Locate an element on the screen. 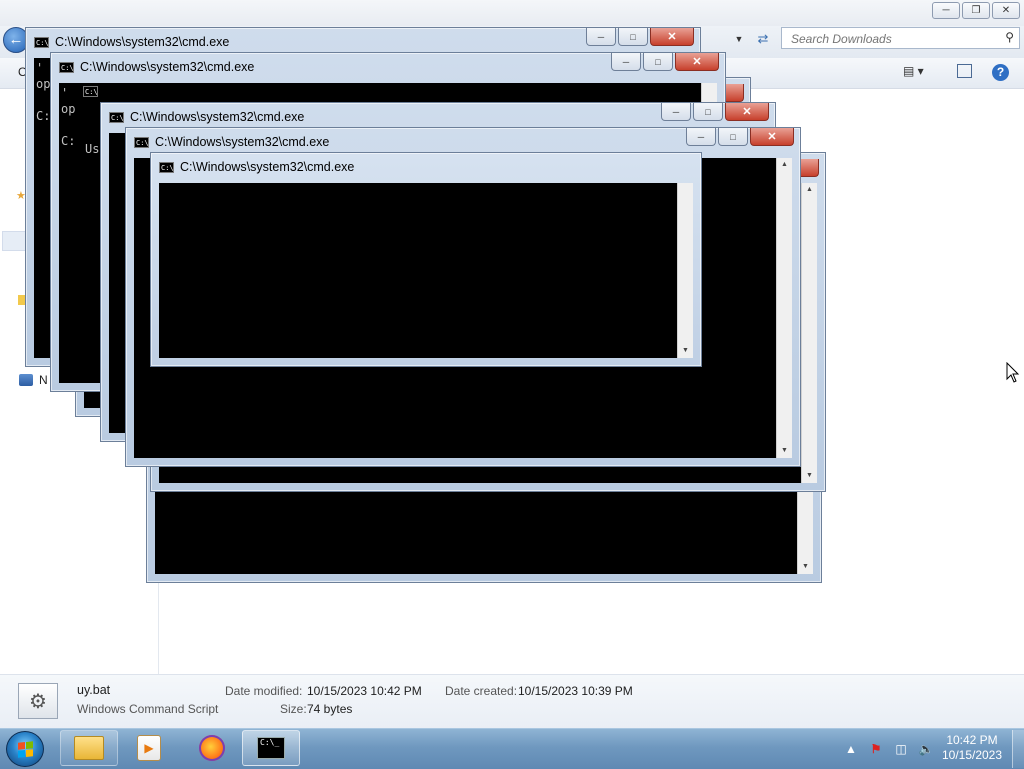 The image size is (1024, 769). command-prompt-icon: C:\_ is located at coordinates (271, 748).